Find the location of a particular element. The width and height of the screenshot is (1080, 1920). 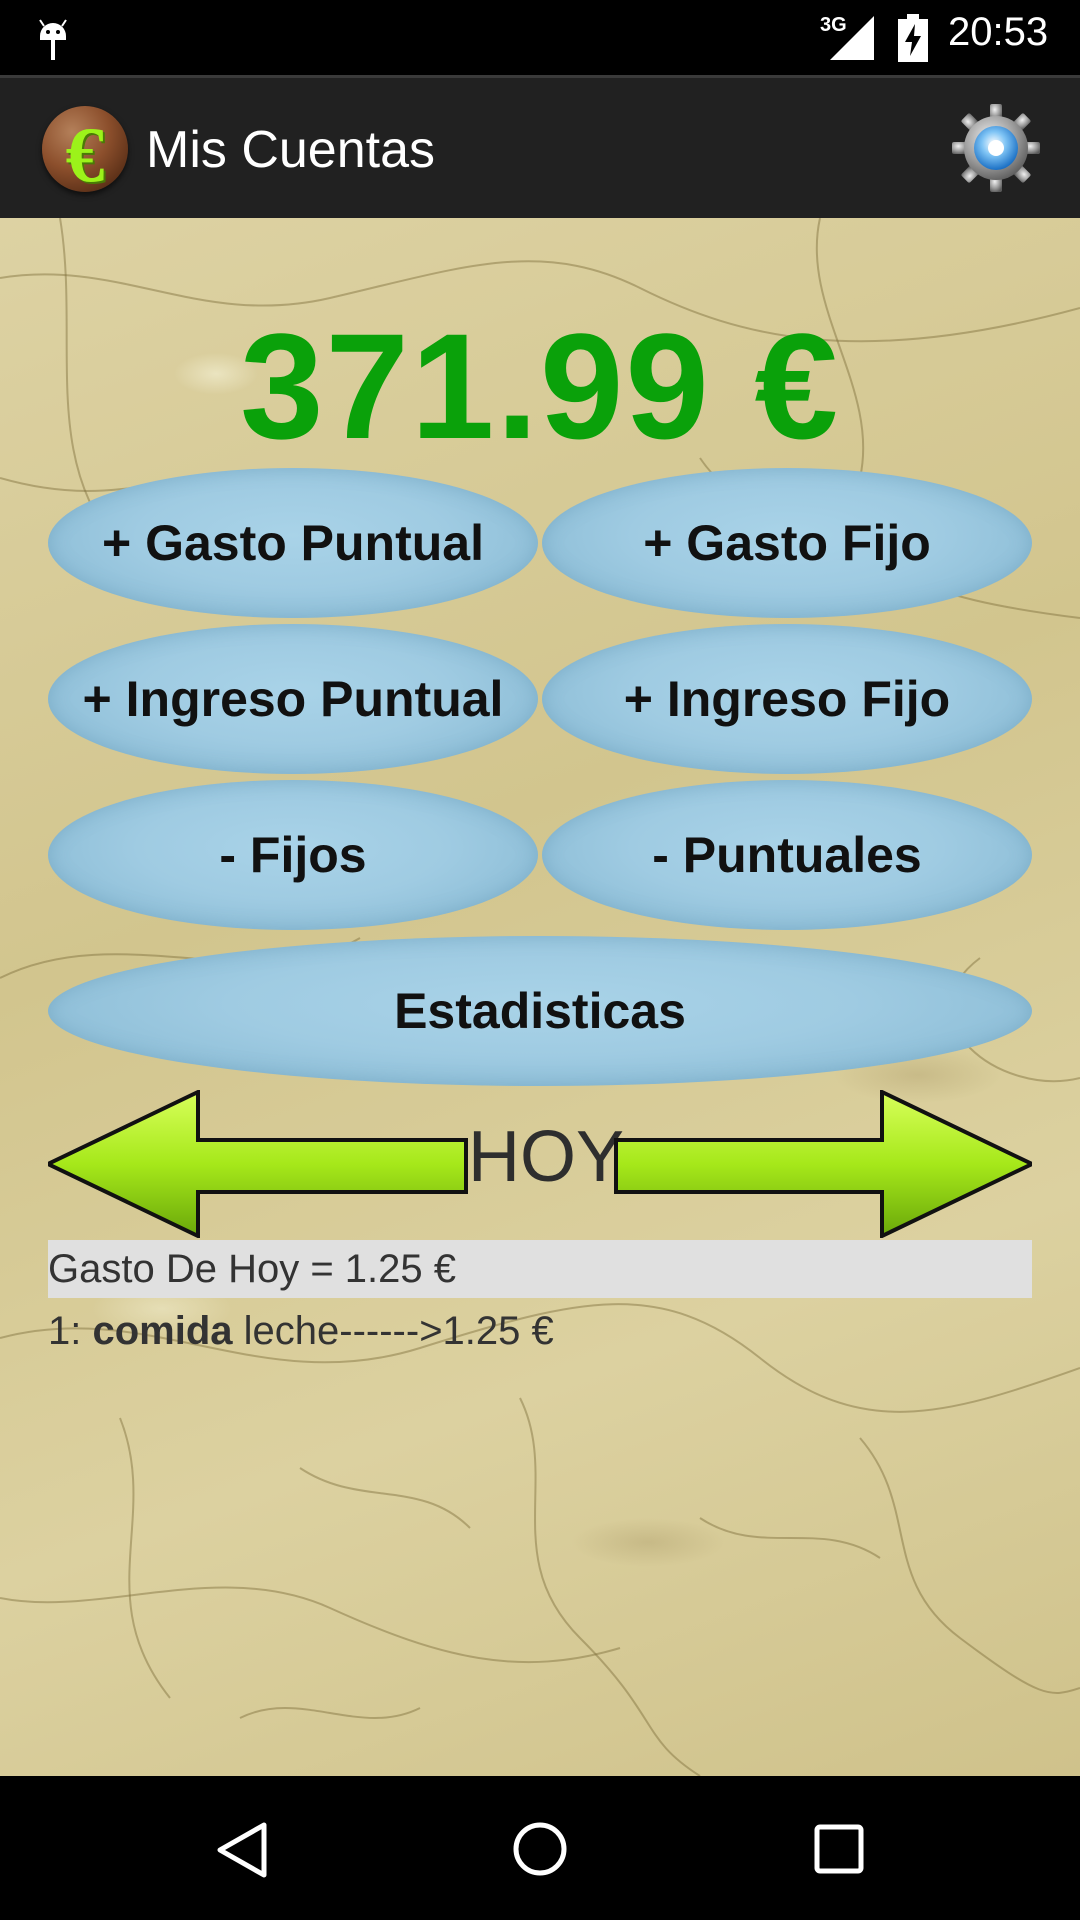

daily-summary: Gasto De Hoy = 1.25 € is located at coordinates (540, 1269).